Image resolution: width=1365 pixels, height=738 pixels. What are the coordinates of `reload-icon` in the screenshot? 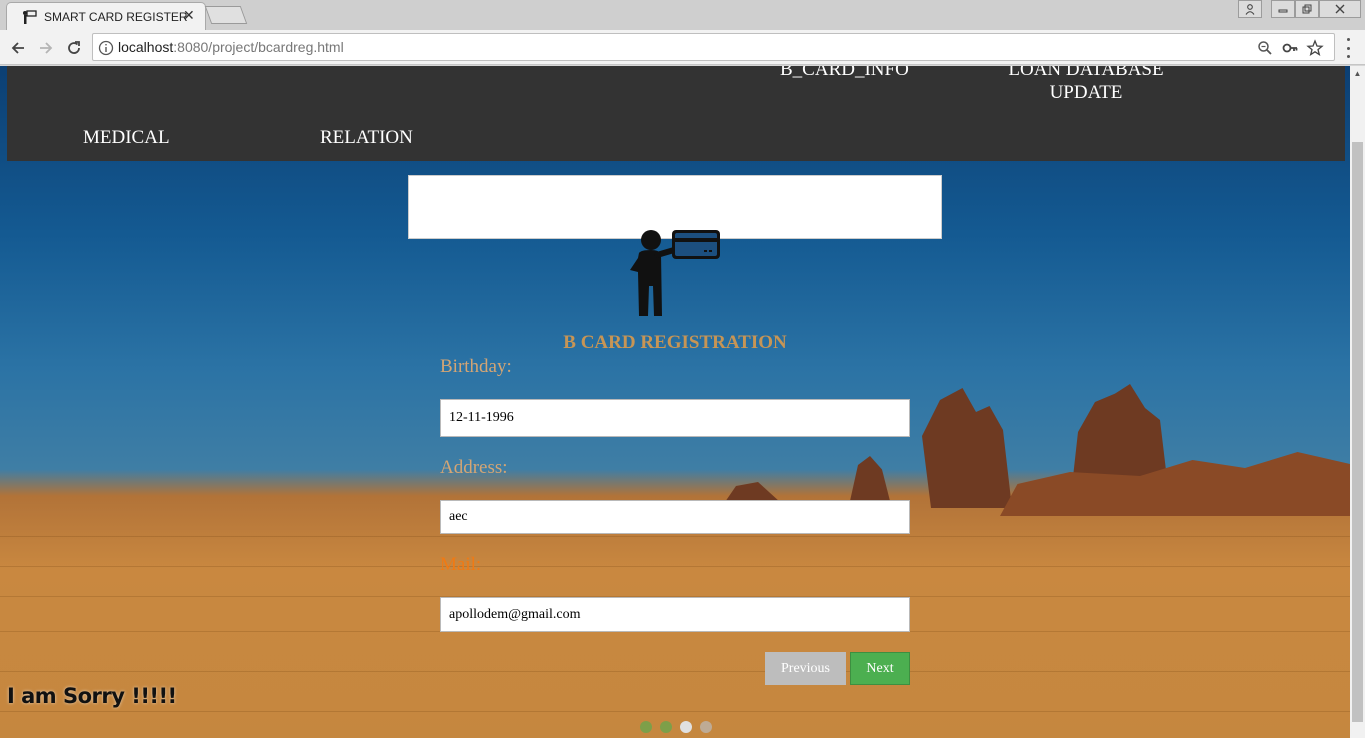 It's located at (74, 47).